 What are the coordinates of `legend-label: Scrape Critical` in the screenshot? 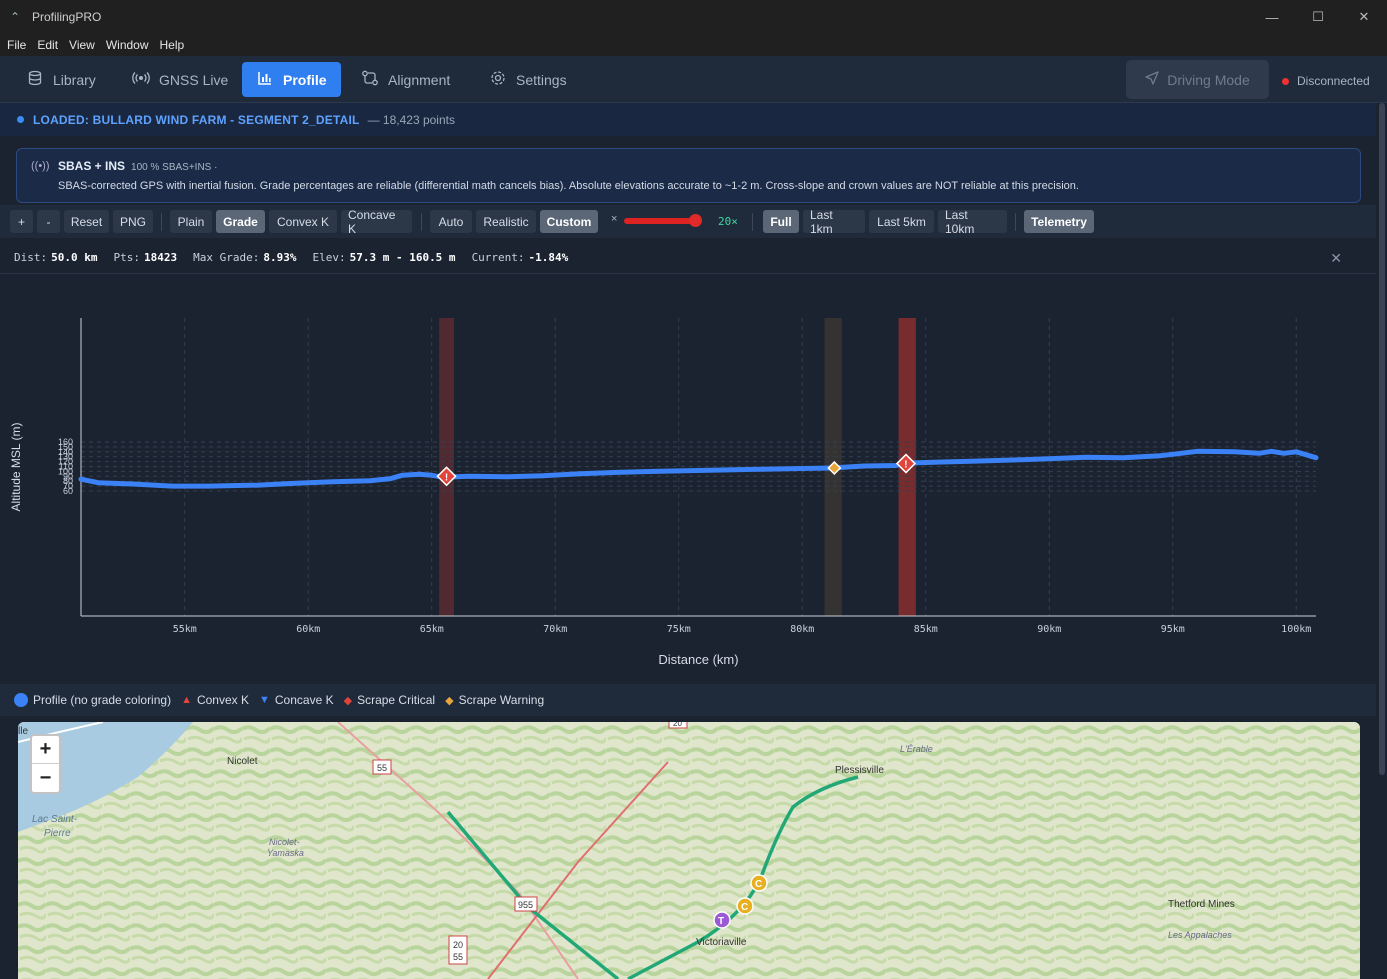 It's located at (396, 700).